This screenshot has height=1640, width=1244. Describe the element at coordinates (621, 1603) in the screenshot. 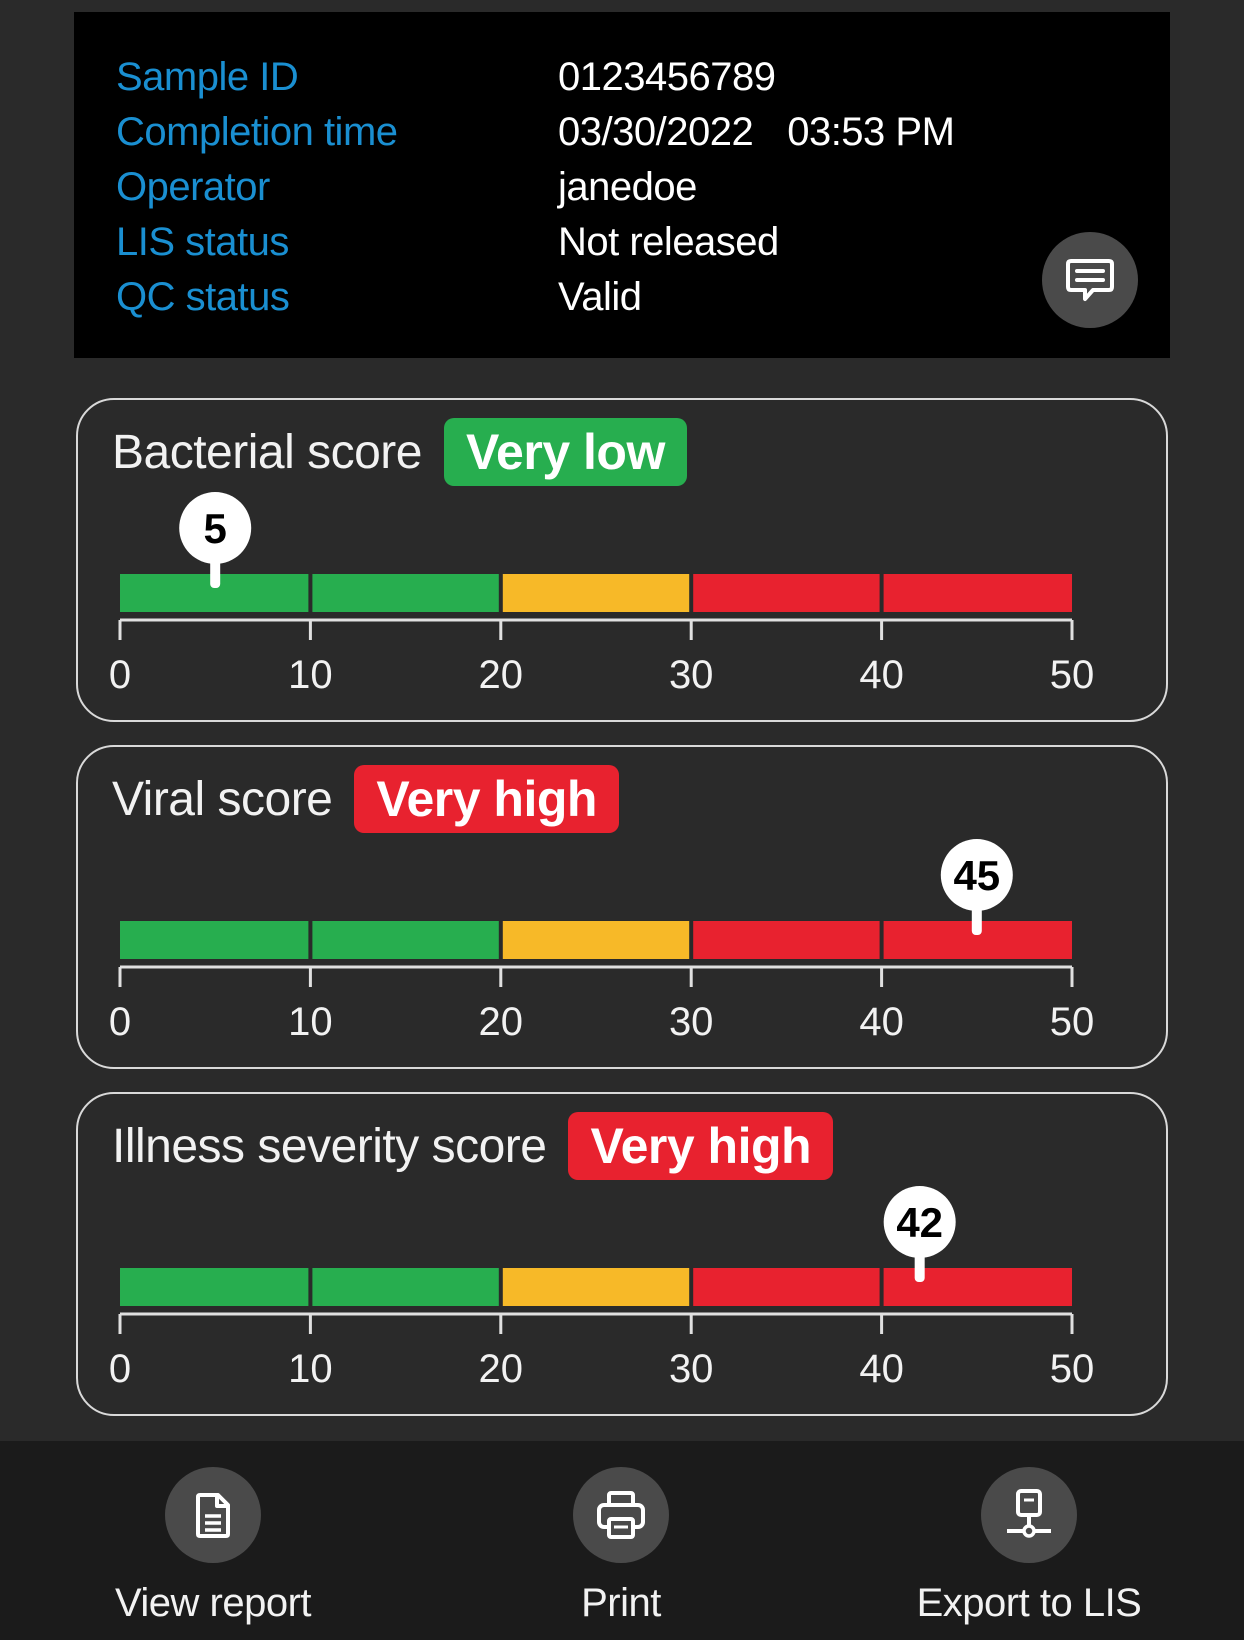

I see `action-label: Print` at that location.